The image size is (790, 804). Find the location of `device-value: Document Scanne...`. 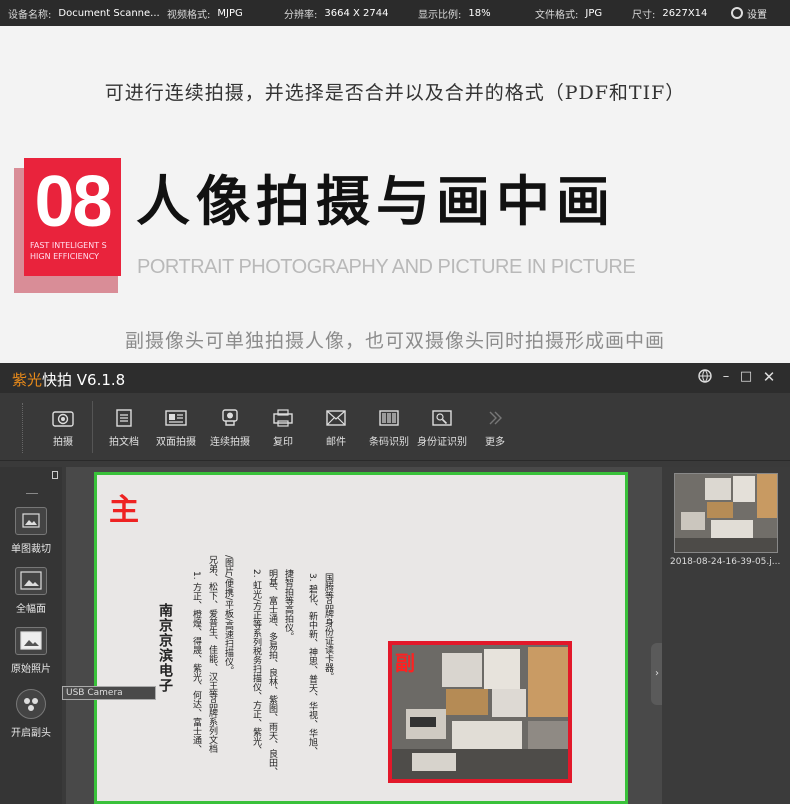

device-value: Document Scanne... is located at coordinates (108, 13).